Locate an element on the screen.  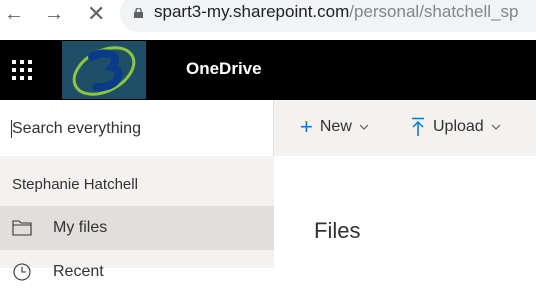
new-label: New is located at coordinates (335, 126).